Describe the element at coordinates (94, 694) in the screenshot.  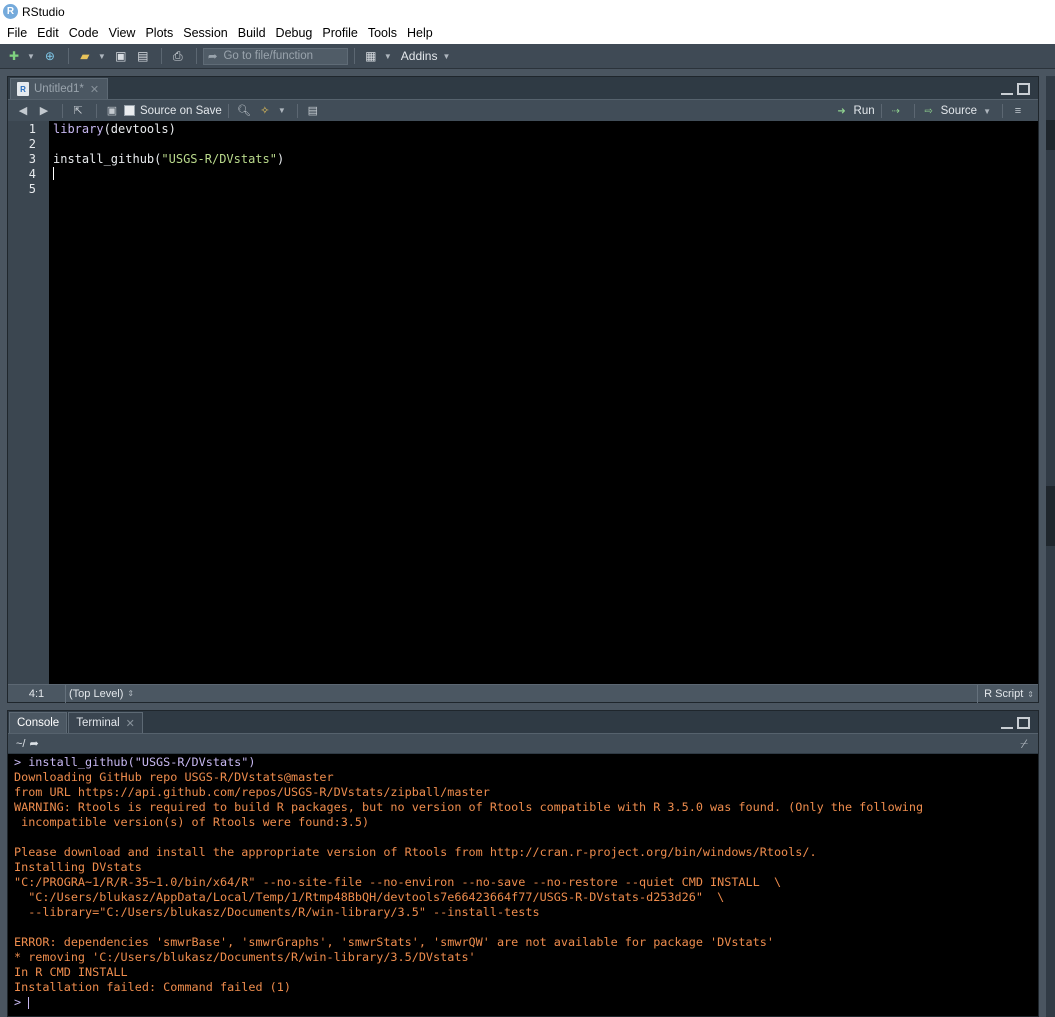
I see `scope-selector: (Top Level)` at that location.